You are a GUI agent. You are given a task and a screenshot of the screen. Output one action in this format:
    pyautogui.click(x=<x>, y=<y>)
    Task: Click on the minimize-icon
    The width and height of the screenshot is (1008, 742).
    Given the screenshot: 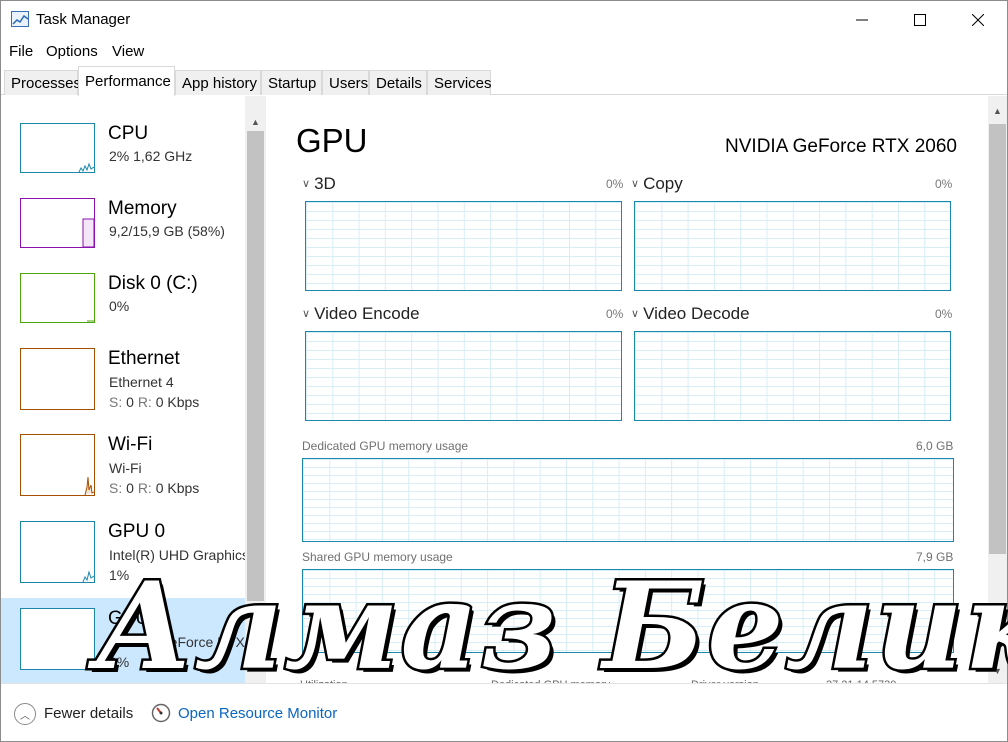 What is the action you would take?
    pyautogui.click(x=862, y=20)
    